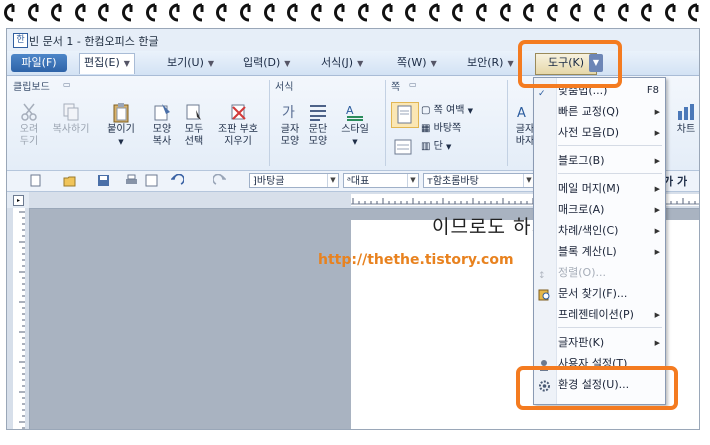 This screenshot has height=445, width=710. Describe the element at coordinates (381, 180) in the screenshot. I see `language-combo: ᵃ대표 ▼` at that location.